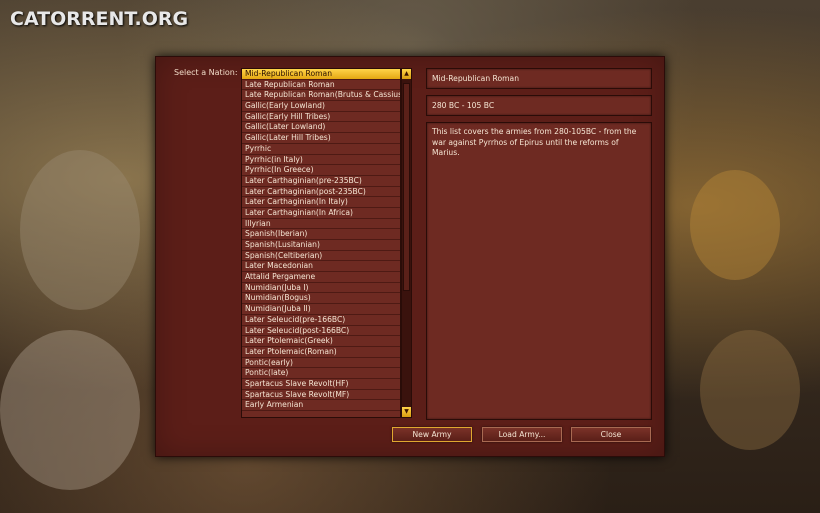 This screenshot has width=820, height=513. I want to click on nation-list-item: Early Armenian, so click(321, 405).